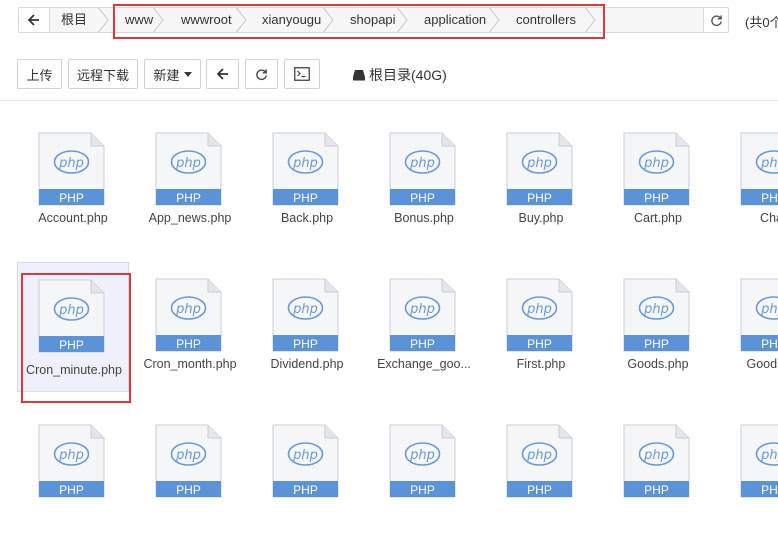 The image size is (778, 547). I want to click on remote-download-button: 远程下载, so click(103, 74).